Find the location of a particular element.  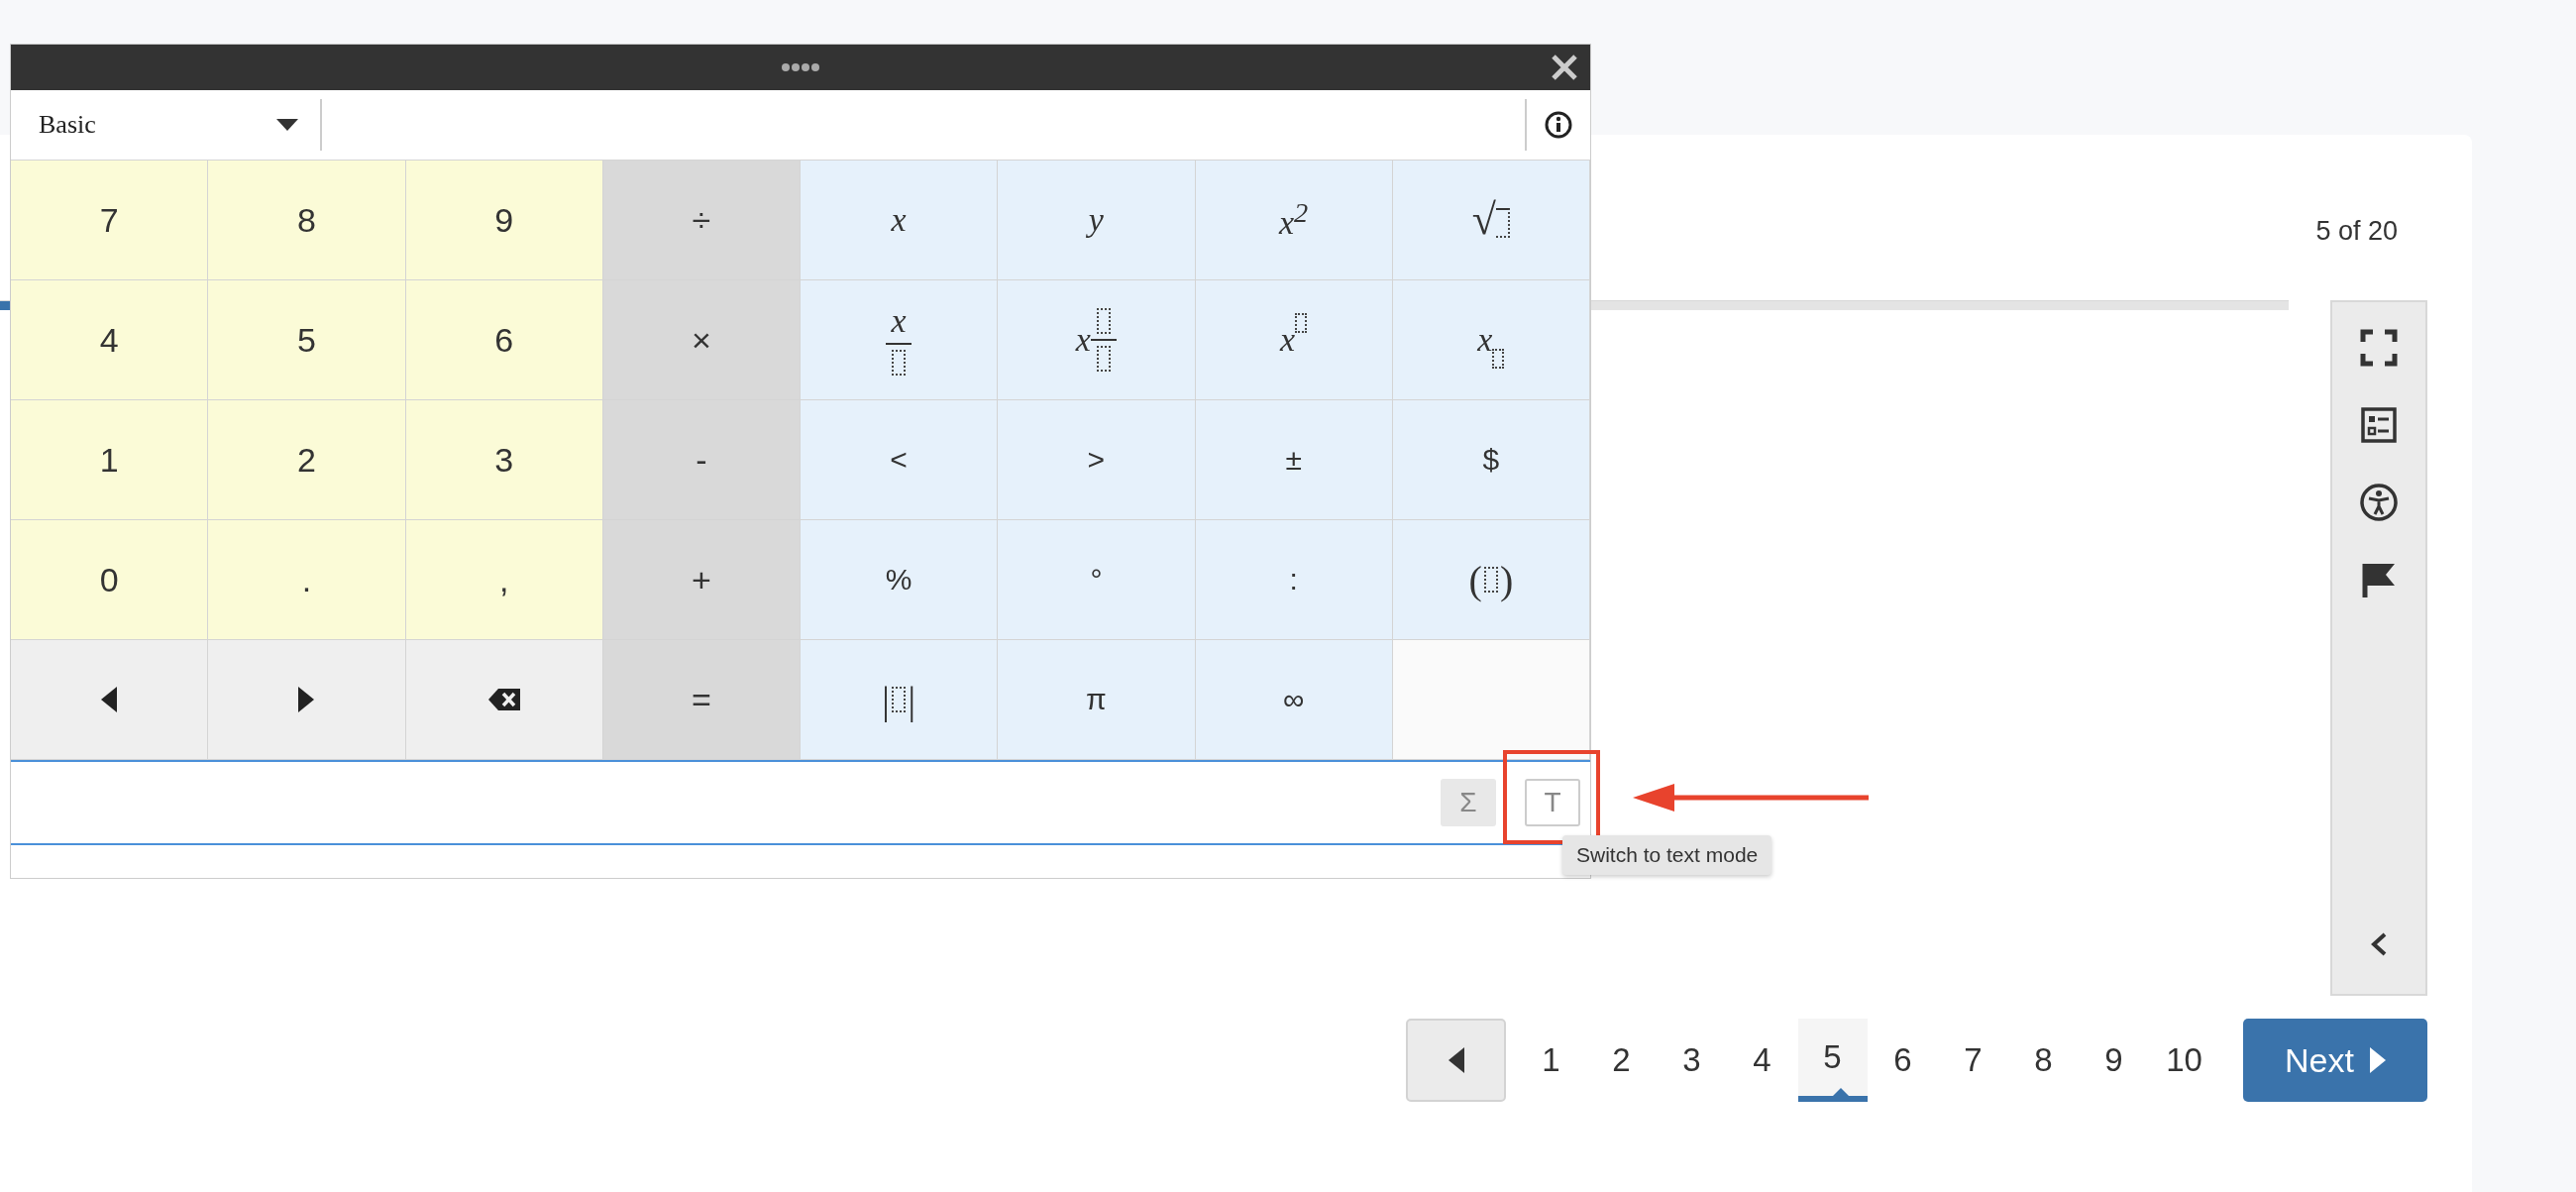

keypad-key: : is located at coordinates (1294, 580).